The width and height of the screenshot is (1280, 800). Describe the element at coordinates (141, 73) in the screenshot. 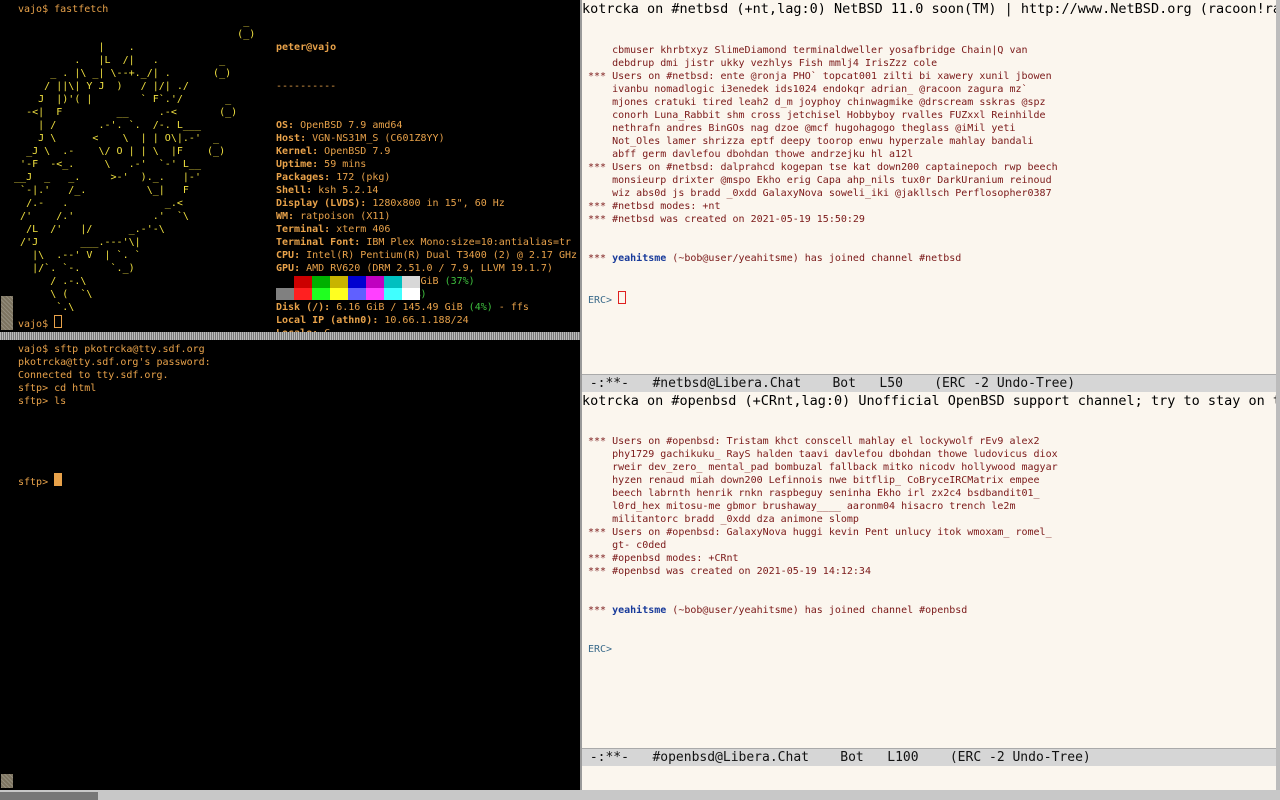

I see `logo-line: _ . |\ _| \--+._/| . (_)` at that location.